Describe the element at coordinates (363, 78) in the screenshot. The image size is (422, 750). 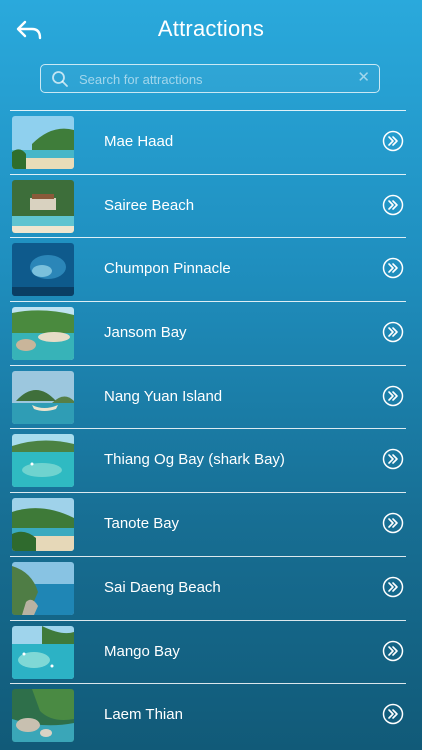
I see `clear-search-icon: ✕` at that location.